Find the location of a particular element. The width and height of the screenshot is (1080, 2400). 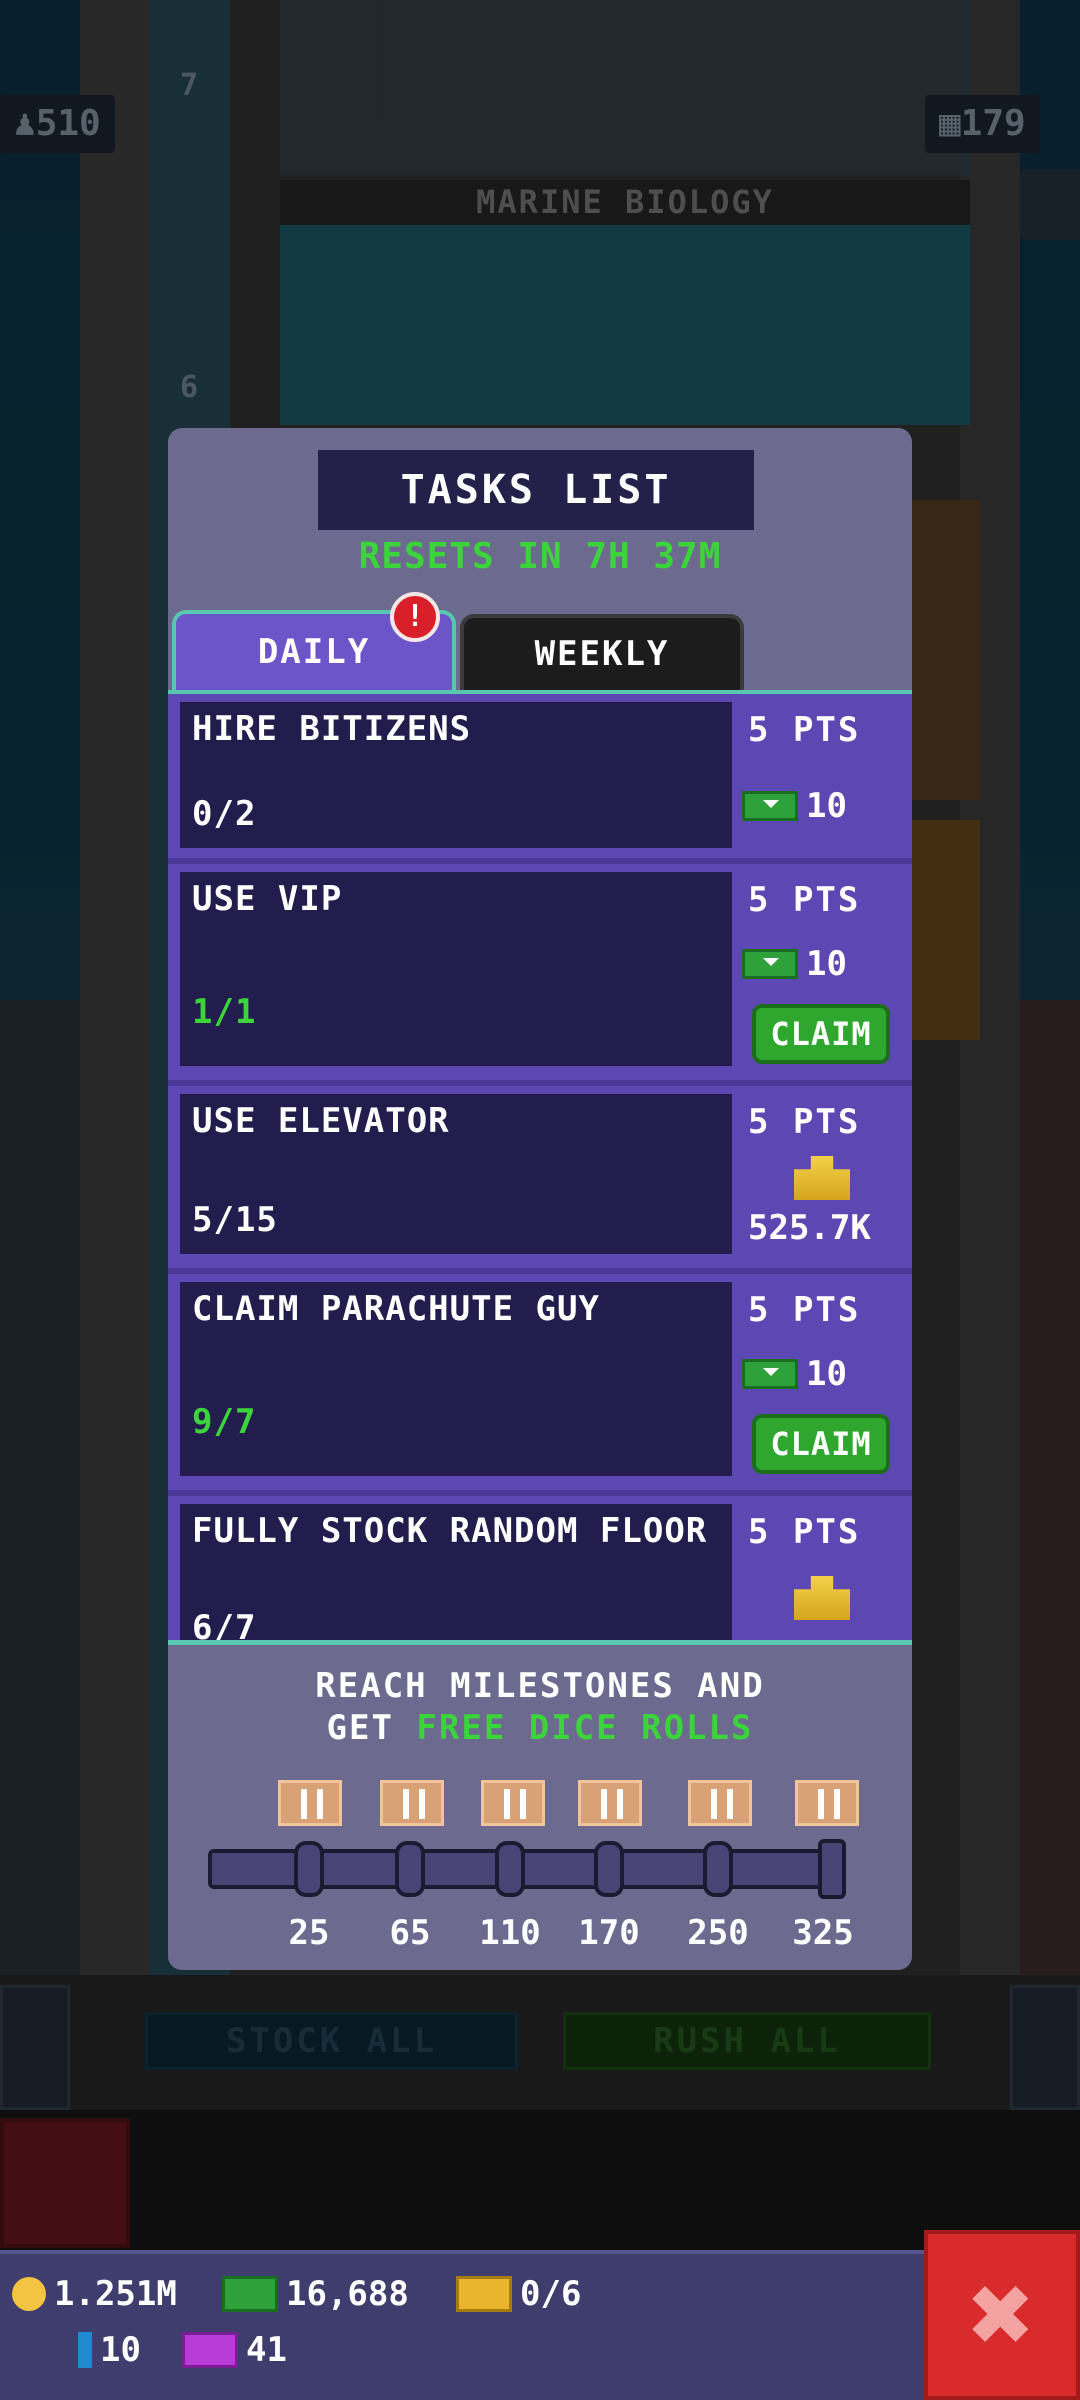

bux-display: 16,688 is located at coordinates (315, 2294).